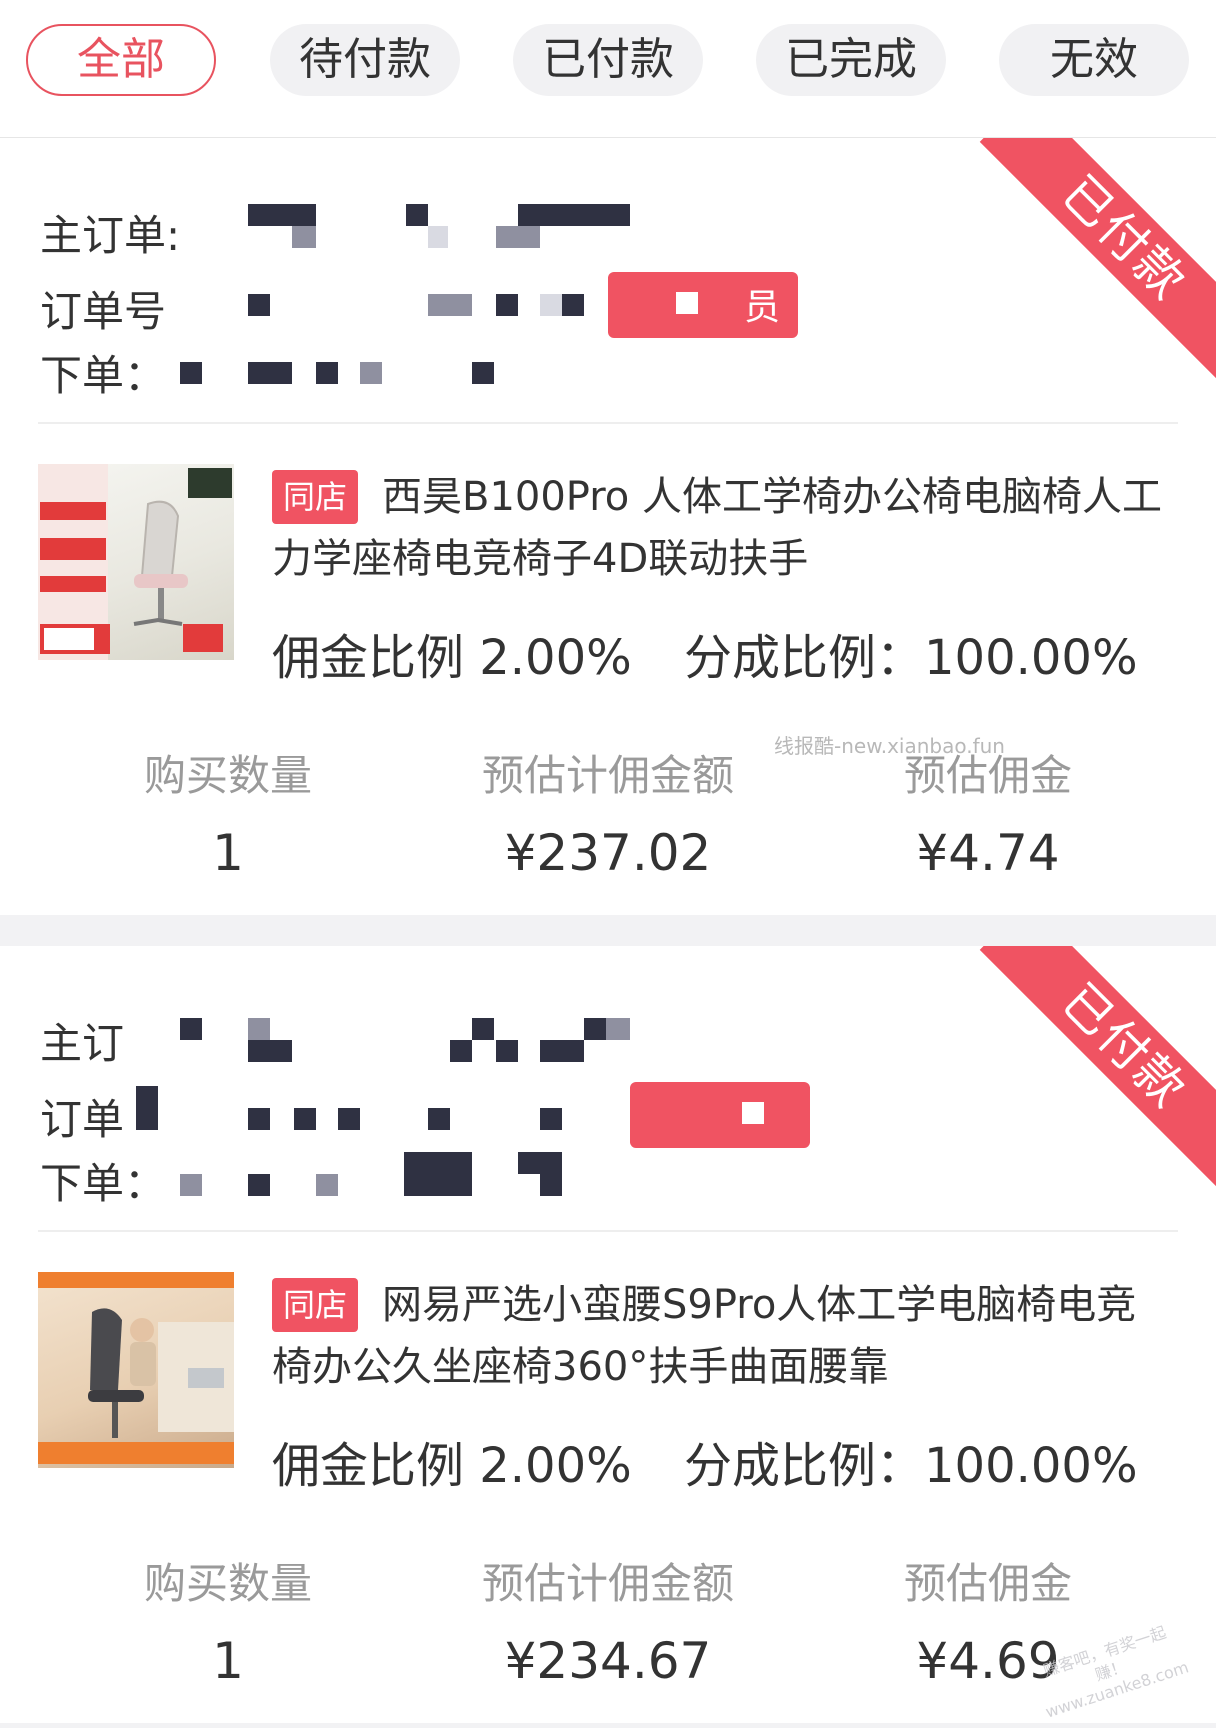  Describe the element at coordinates (988, 853) in the screenshot. I see `estimated-commission-value: ¥4.74` at that location.